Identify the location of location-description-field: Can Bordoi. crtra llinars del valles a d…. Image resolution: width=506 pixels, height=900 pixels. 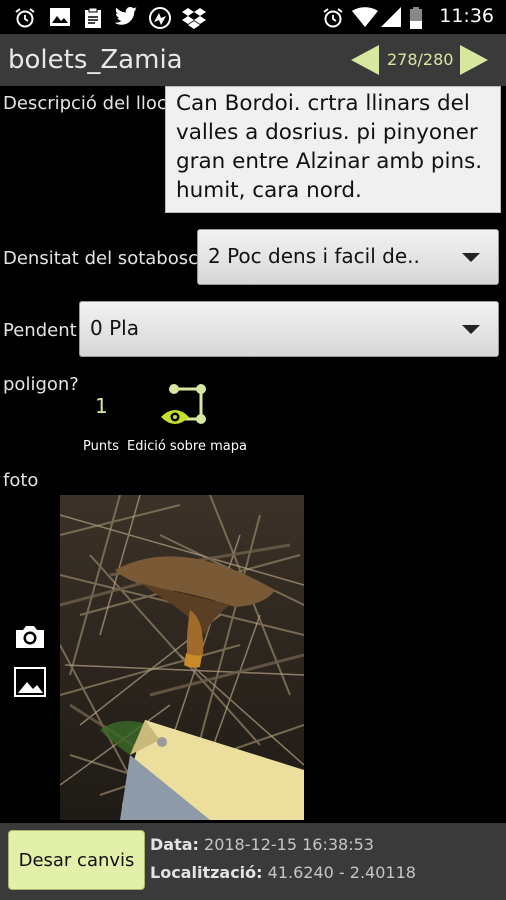
(333, 149).